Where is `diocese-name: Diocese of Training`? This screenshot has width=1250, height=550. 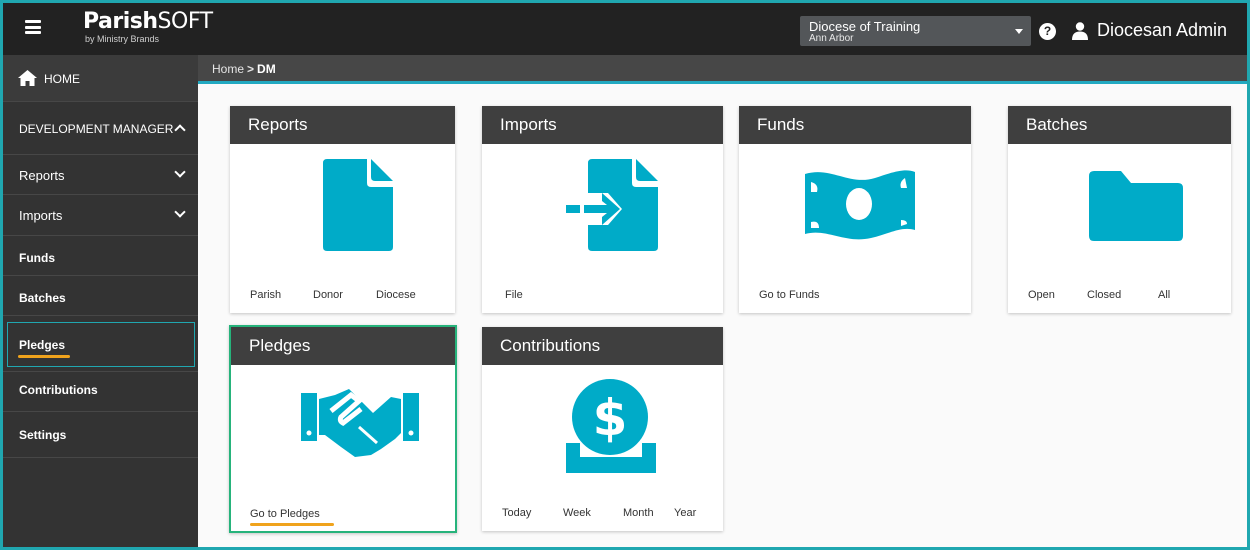
diocese-name: Diocese of Training is located at coordinates (865, 26).